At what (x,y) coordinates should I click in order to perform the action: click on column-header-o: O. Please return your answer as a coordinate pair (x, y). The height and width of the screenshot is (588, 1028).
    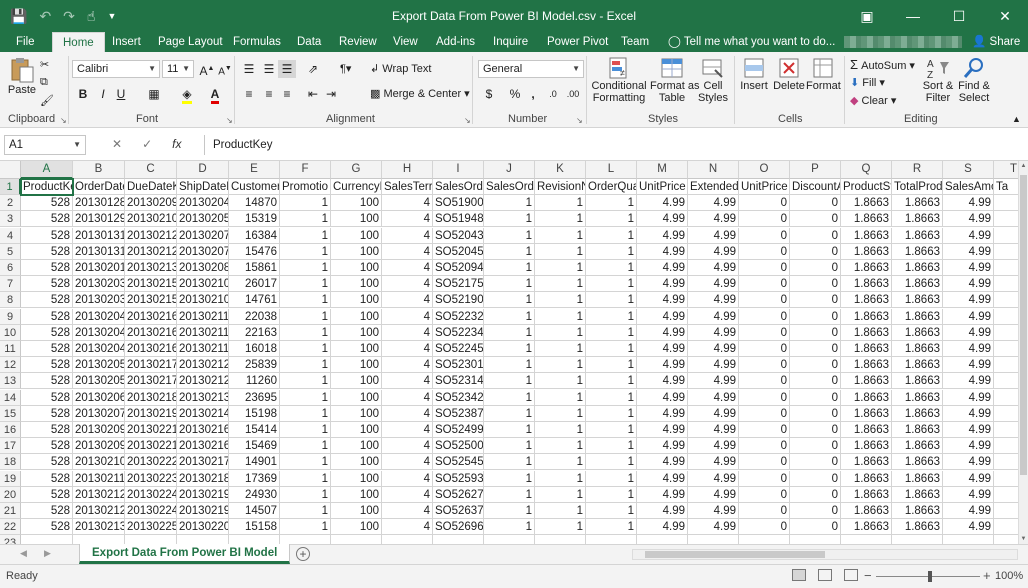
    Looking at the image, I should click on (764, 170).